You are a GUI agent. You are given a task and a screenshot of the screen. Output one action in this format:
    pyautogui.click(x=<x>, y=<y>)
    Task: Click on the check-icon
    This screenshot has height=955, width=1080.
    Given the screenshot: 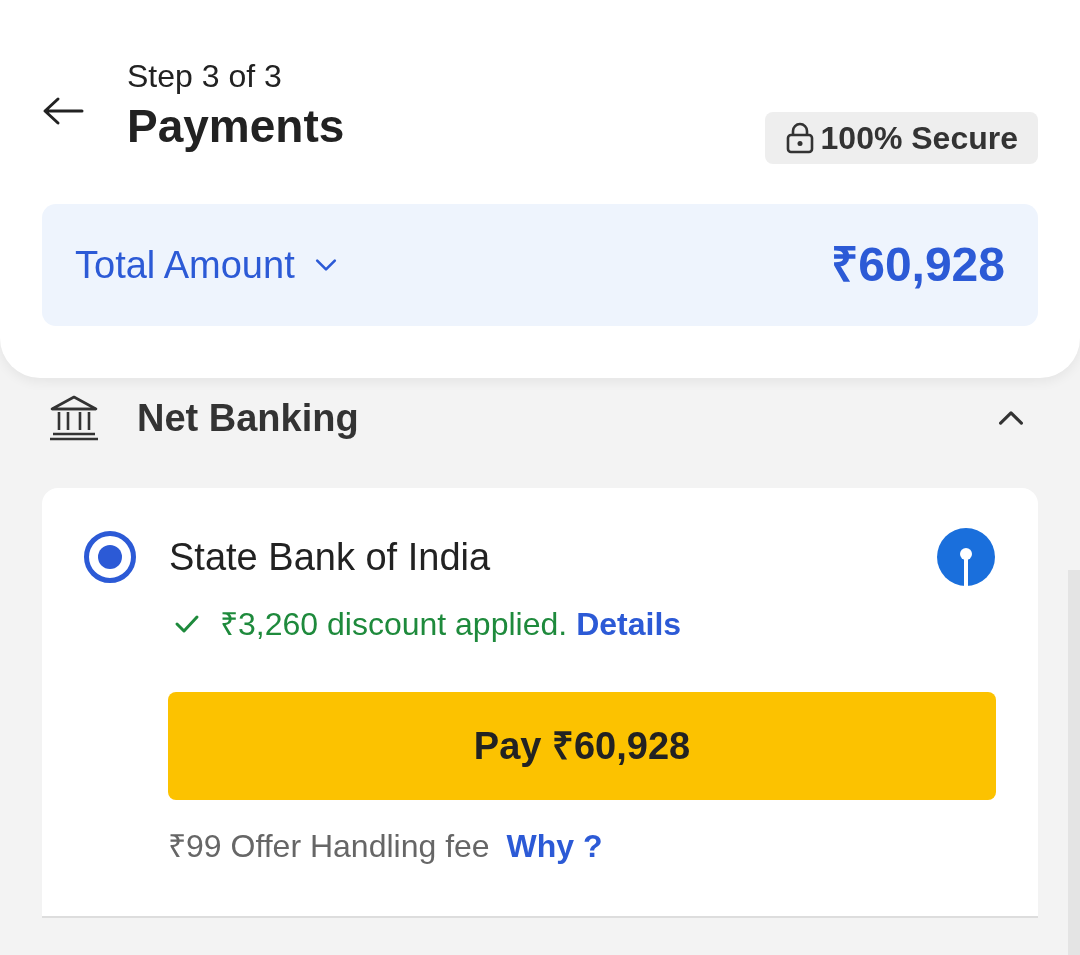 What is the action you would take?
    pyautogui.click(x=187, y=624)
    